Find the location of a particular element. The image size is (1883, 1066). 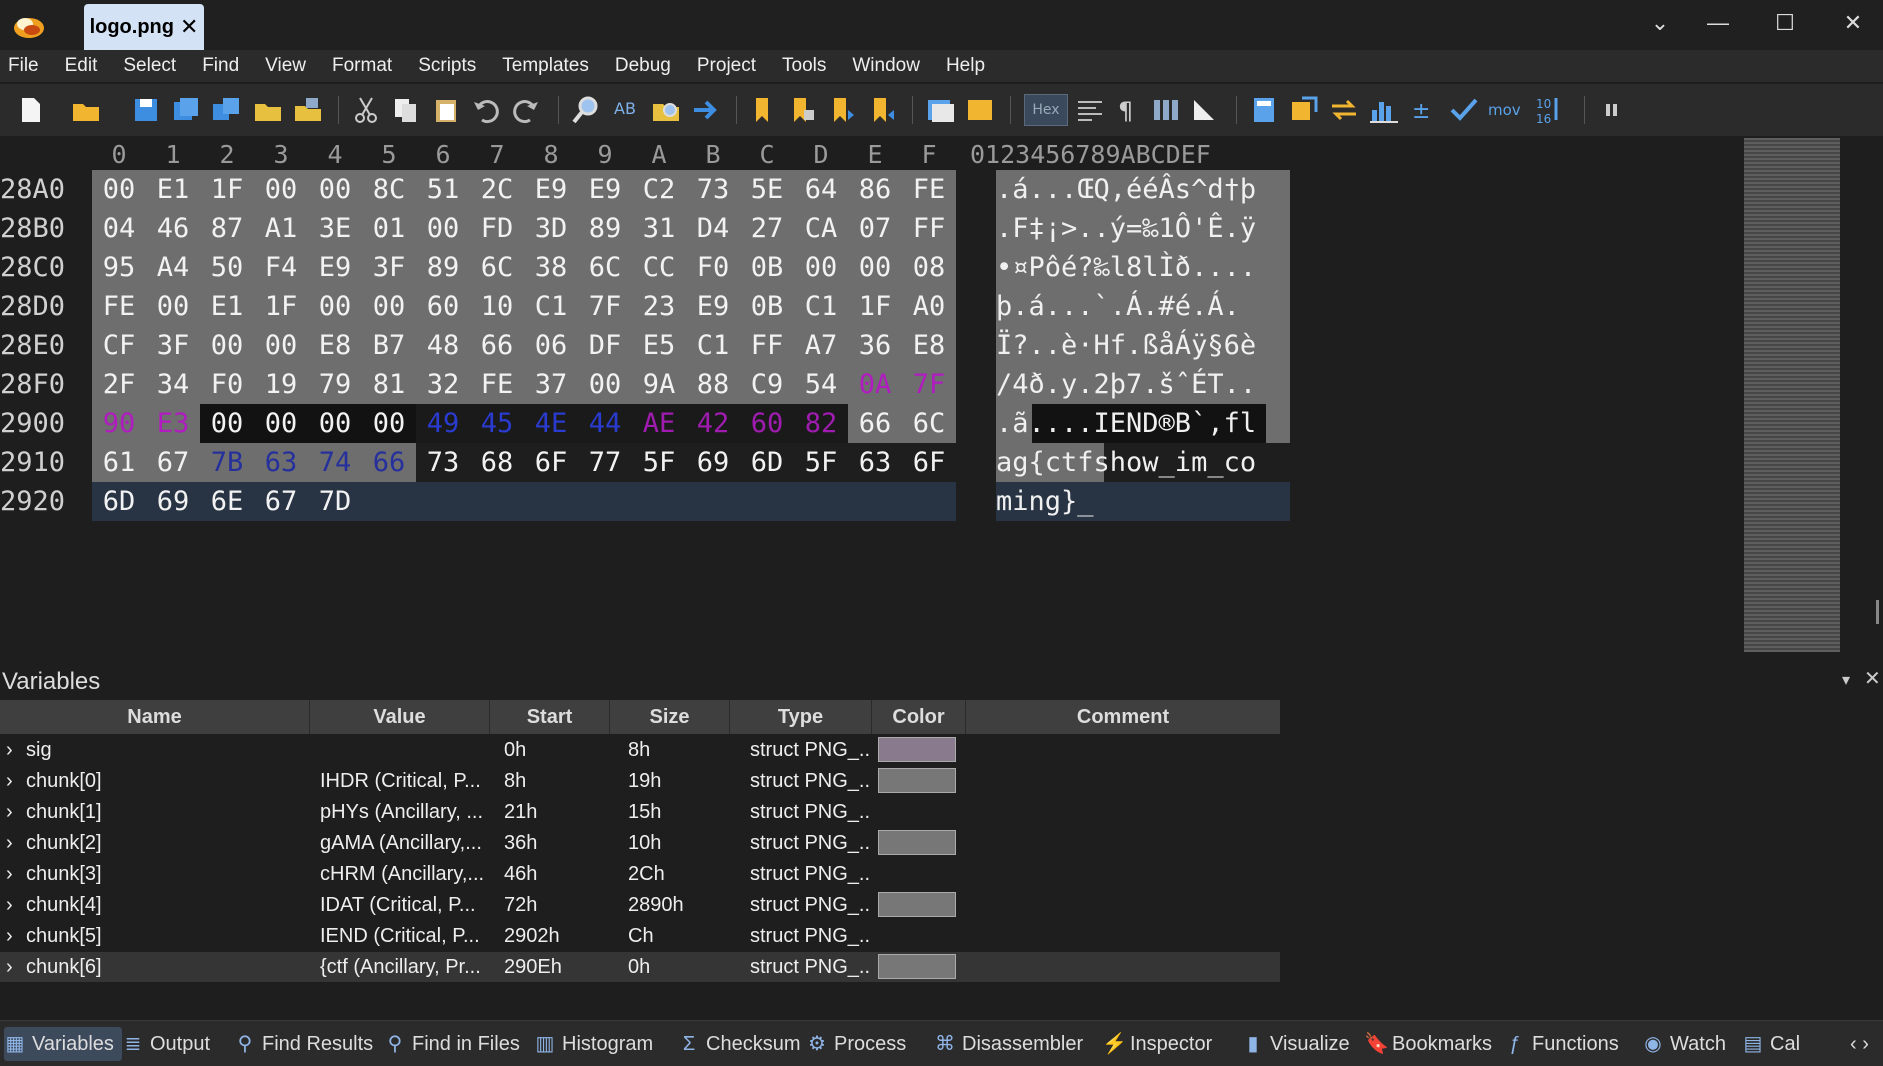

hex-byte: 3E is located at coordinates (335, 228).